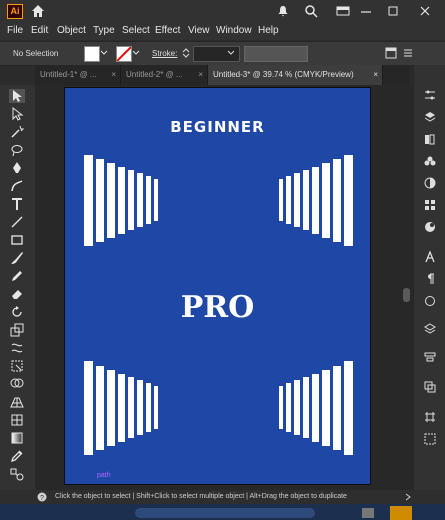 This screenshot has width=445, height=520. Describe the element at coordinates (136, 30) in the screenshot. I see `menu-select: Select` at that location.